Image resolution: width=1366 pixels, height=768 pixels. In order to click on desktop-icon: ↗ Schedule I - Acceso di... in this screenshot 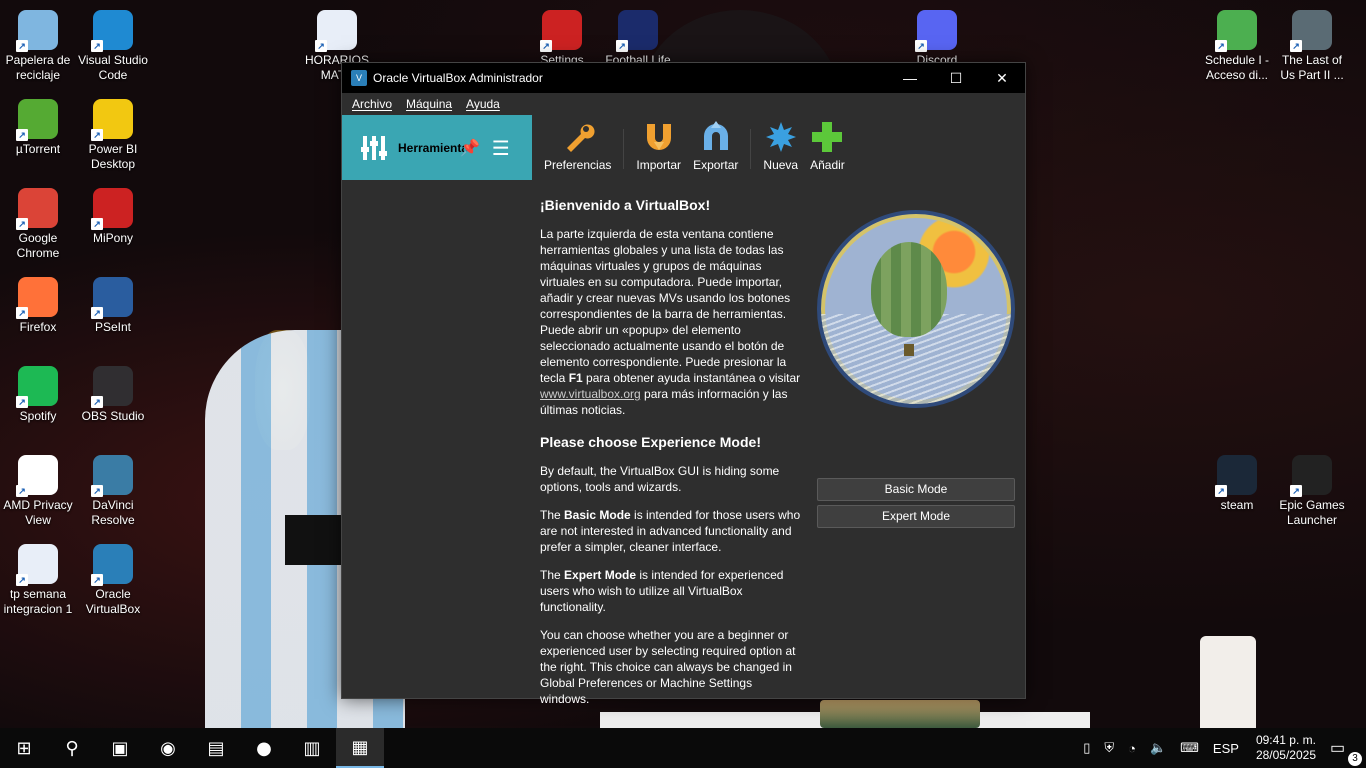, I will do `click(1237, 43)`.